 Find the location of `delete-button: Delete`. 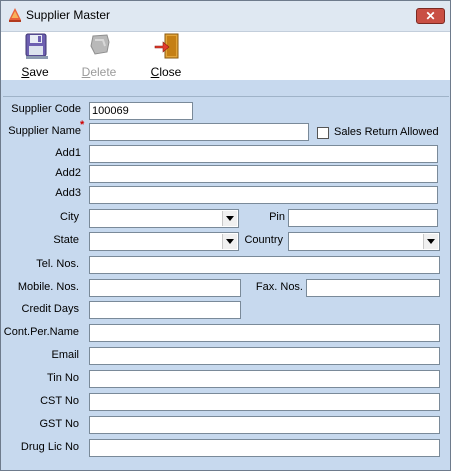

delete-button: Delete is located at coordinates (99, 56).